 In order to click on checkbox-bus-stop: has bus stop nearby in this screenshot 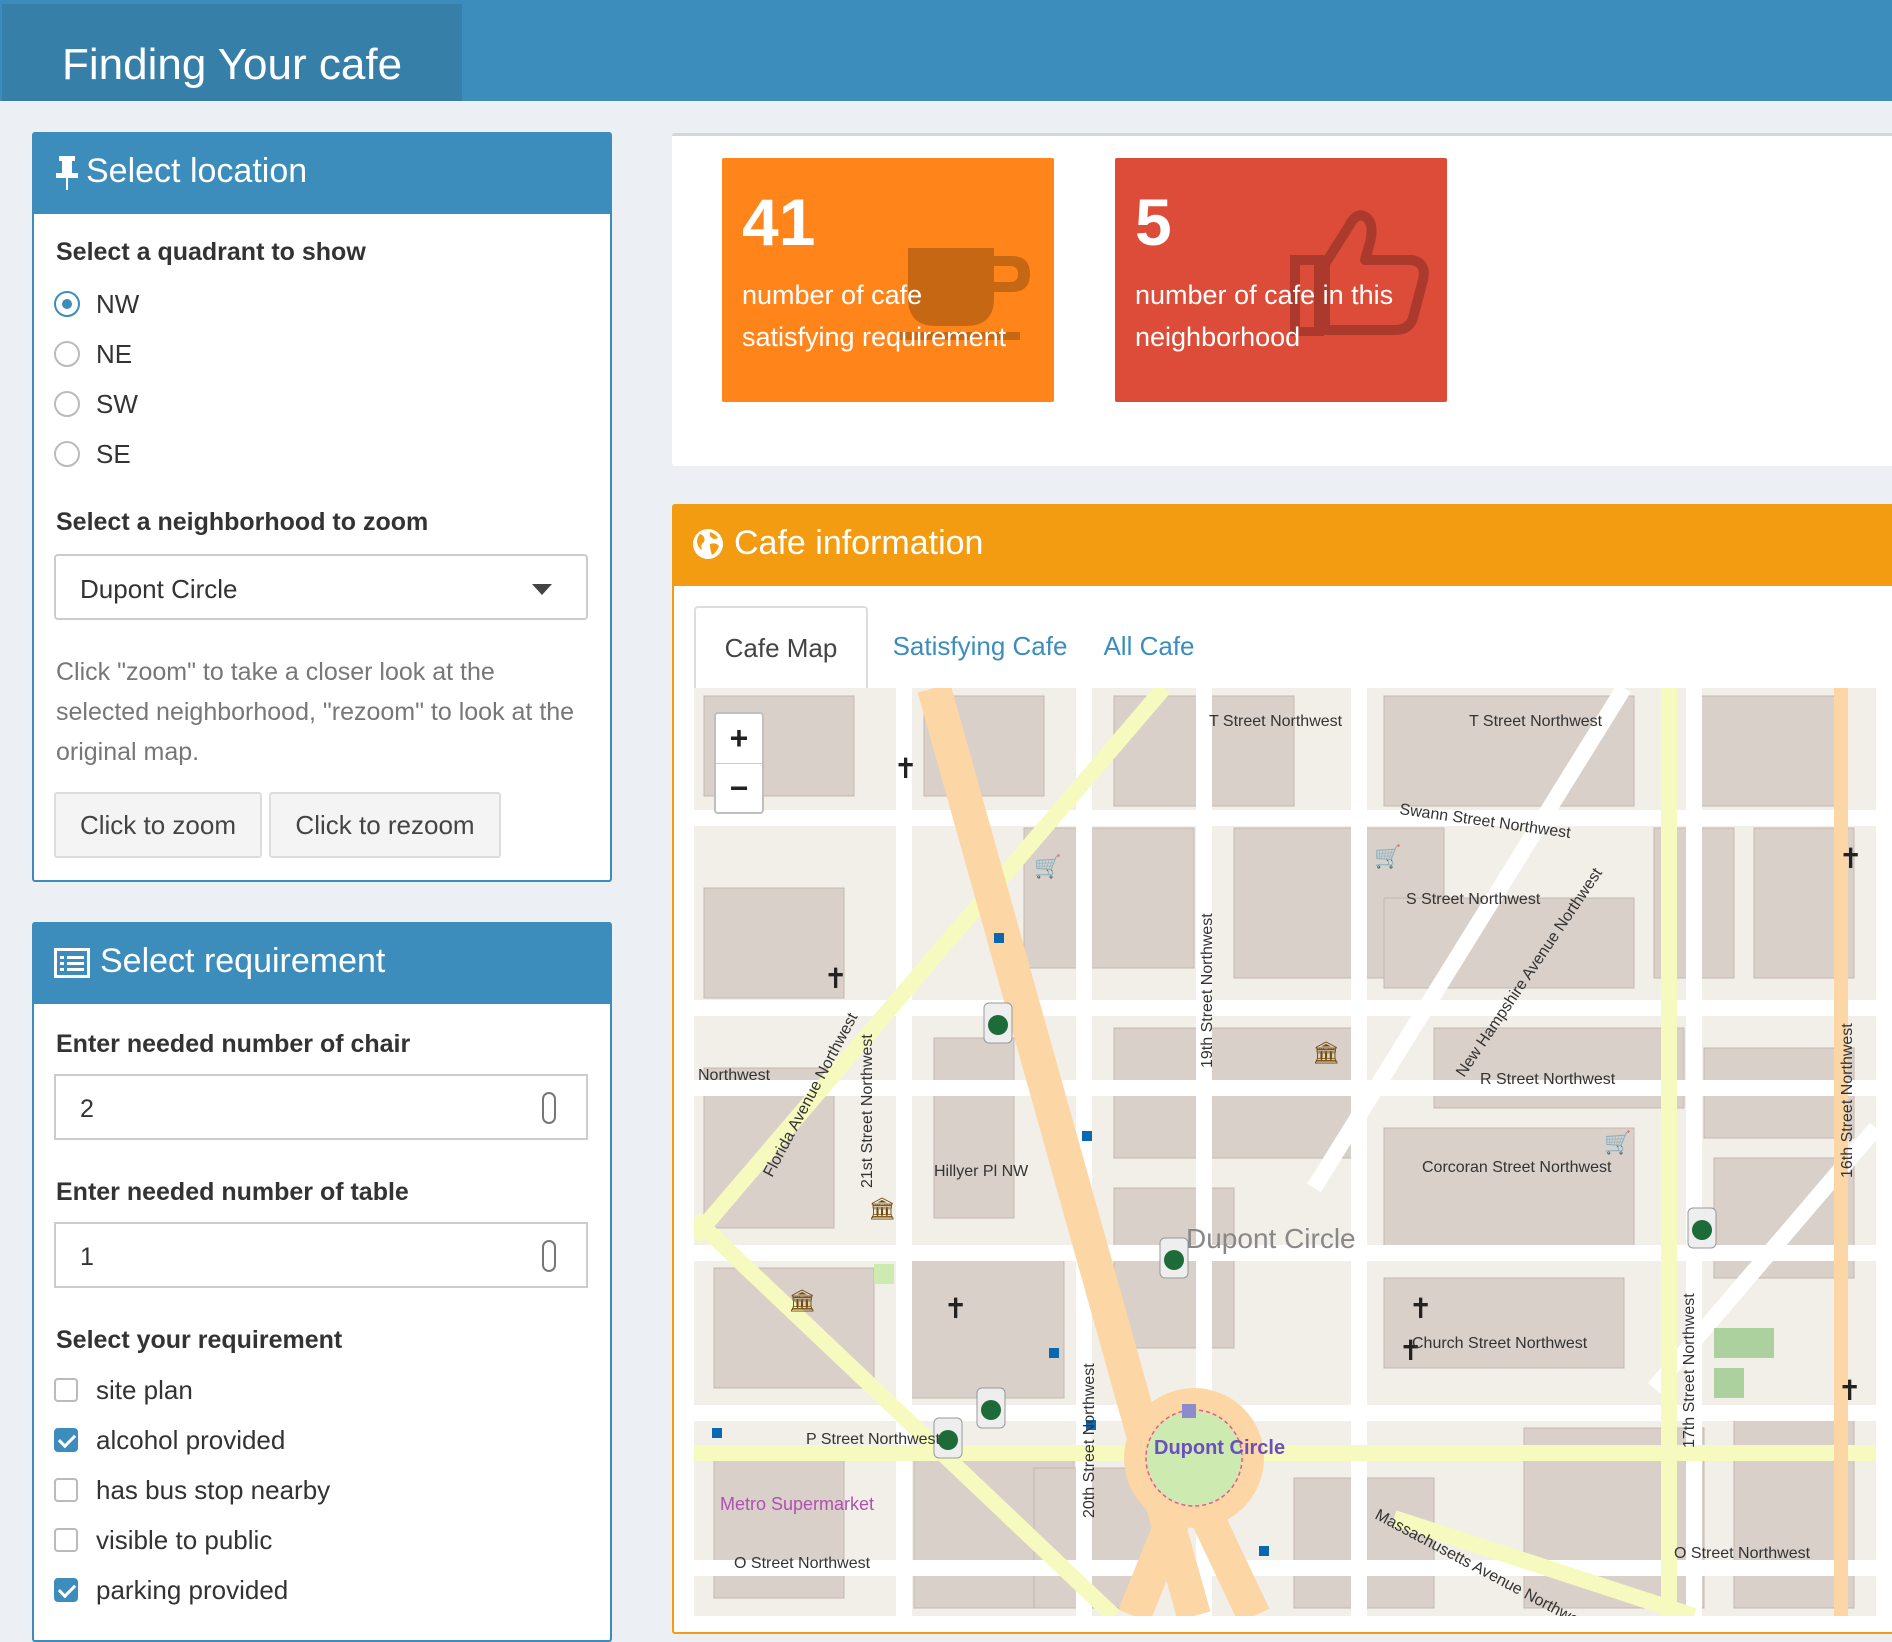, I will do `click(192, 1490)`.